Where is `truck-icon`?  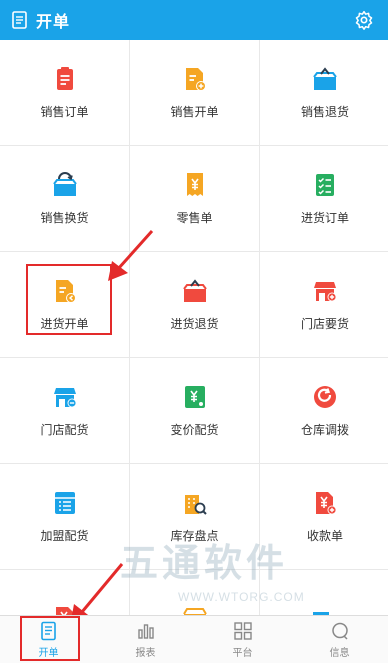
truck-icon is located at coordinates (321, 613).